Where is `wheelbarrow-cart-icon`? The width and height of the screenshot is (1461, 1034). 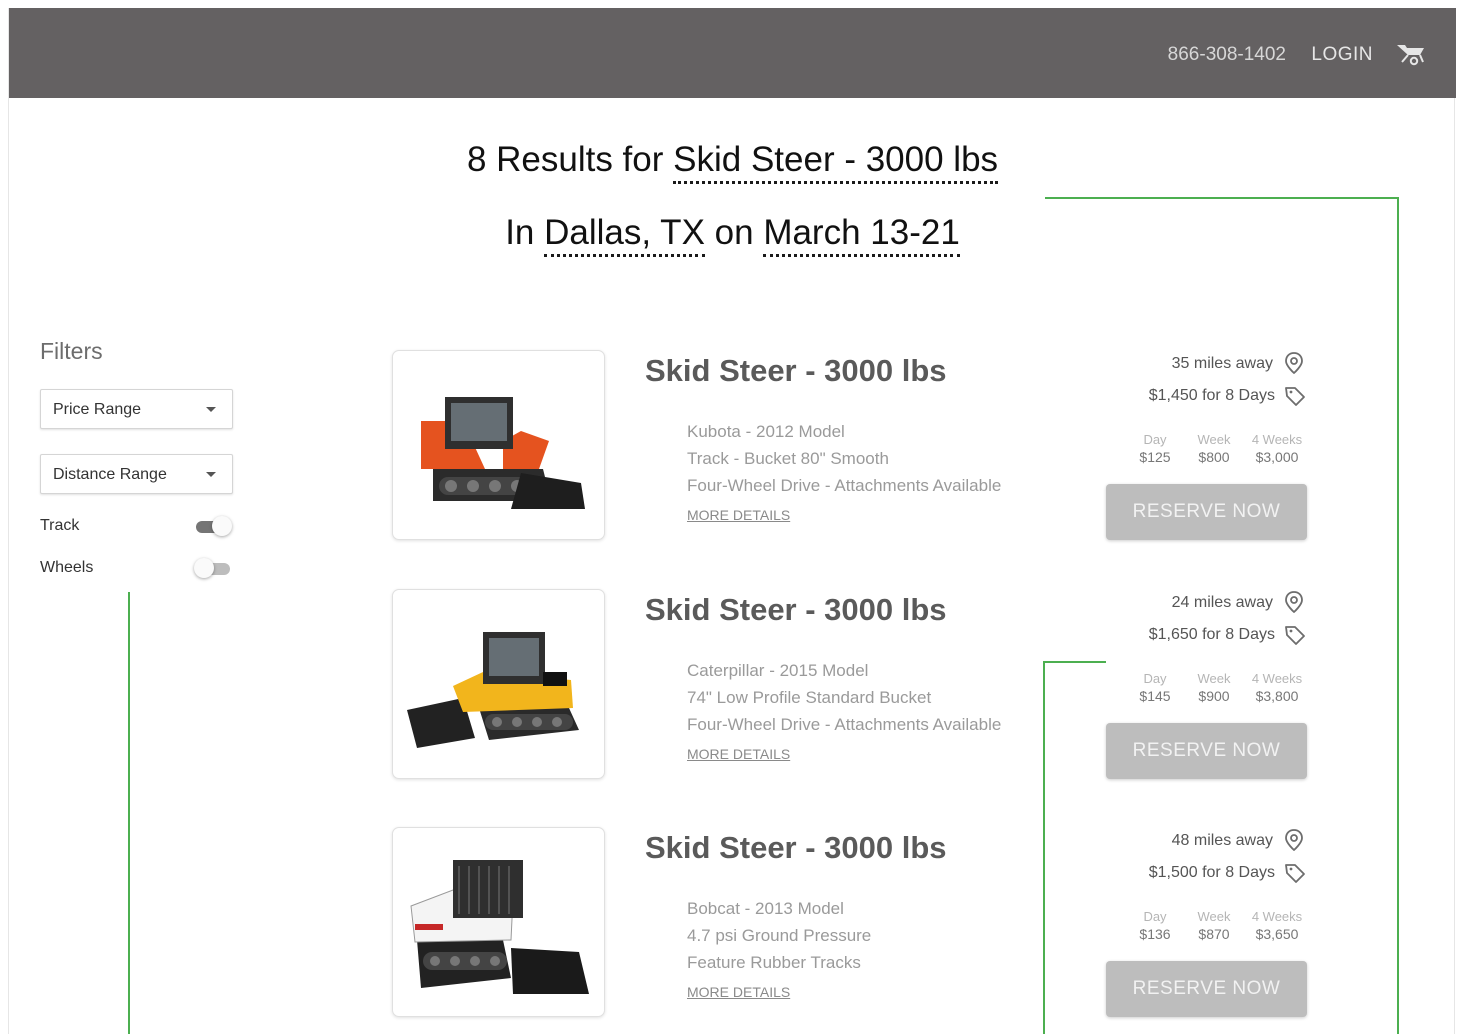 wheelbarrow-cart-icon is located at coordinates (1411, 54).